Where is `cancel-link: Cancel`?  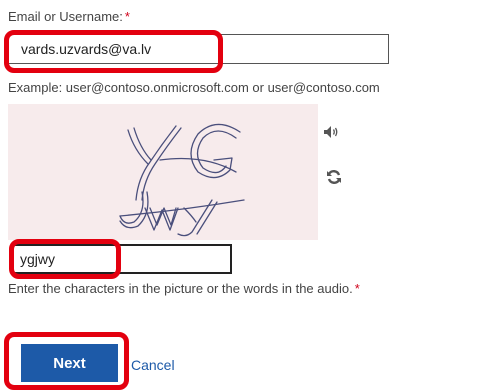 cancel-link: Cancel is located at coordinates (153, 365).